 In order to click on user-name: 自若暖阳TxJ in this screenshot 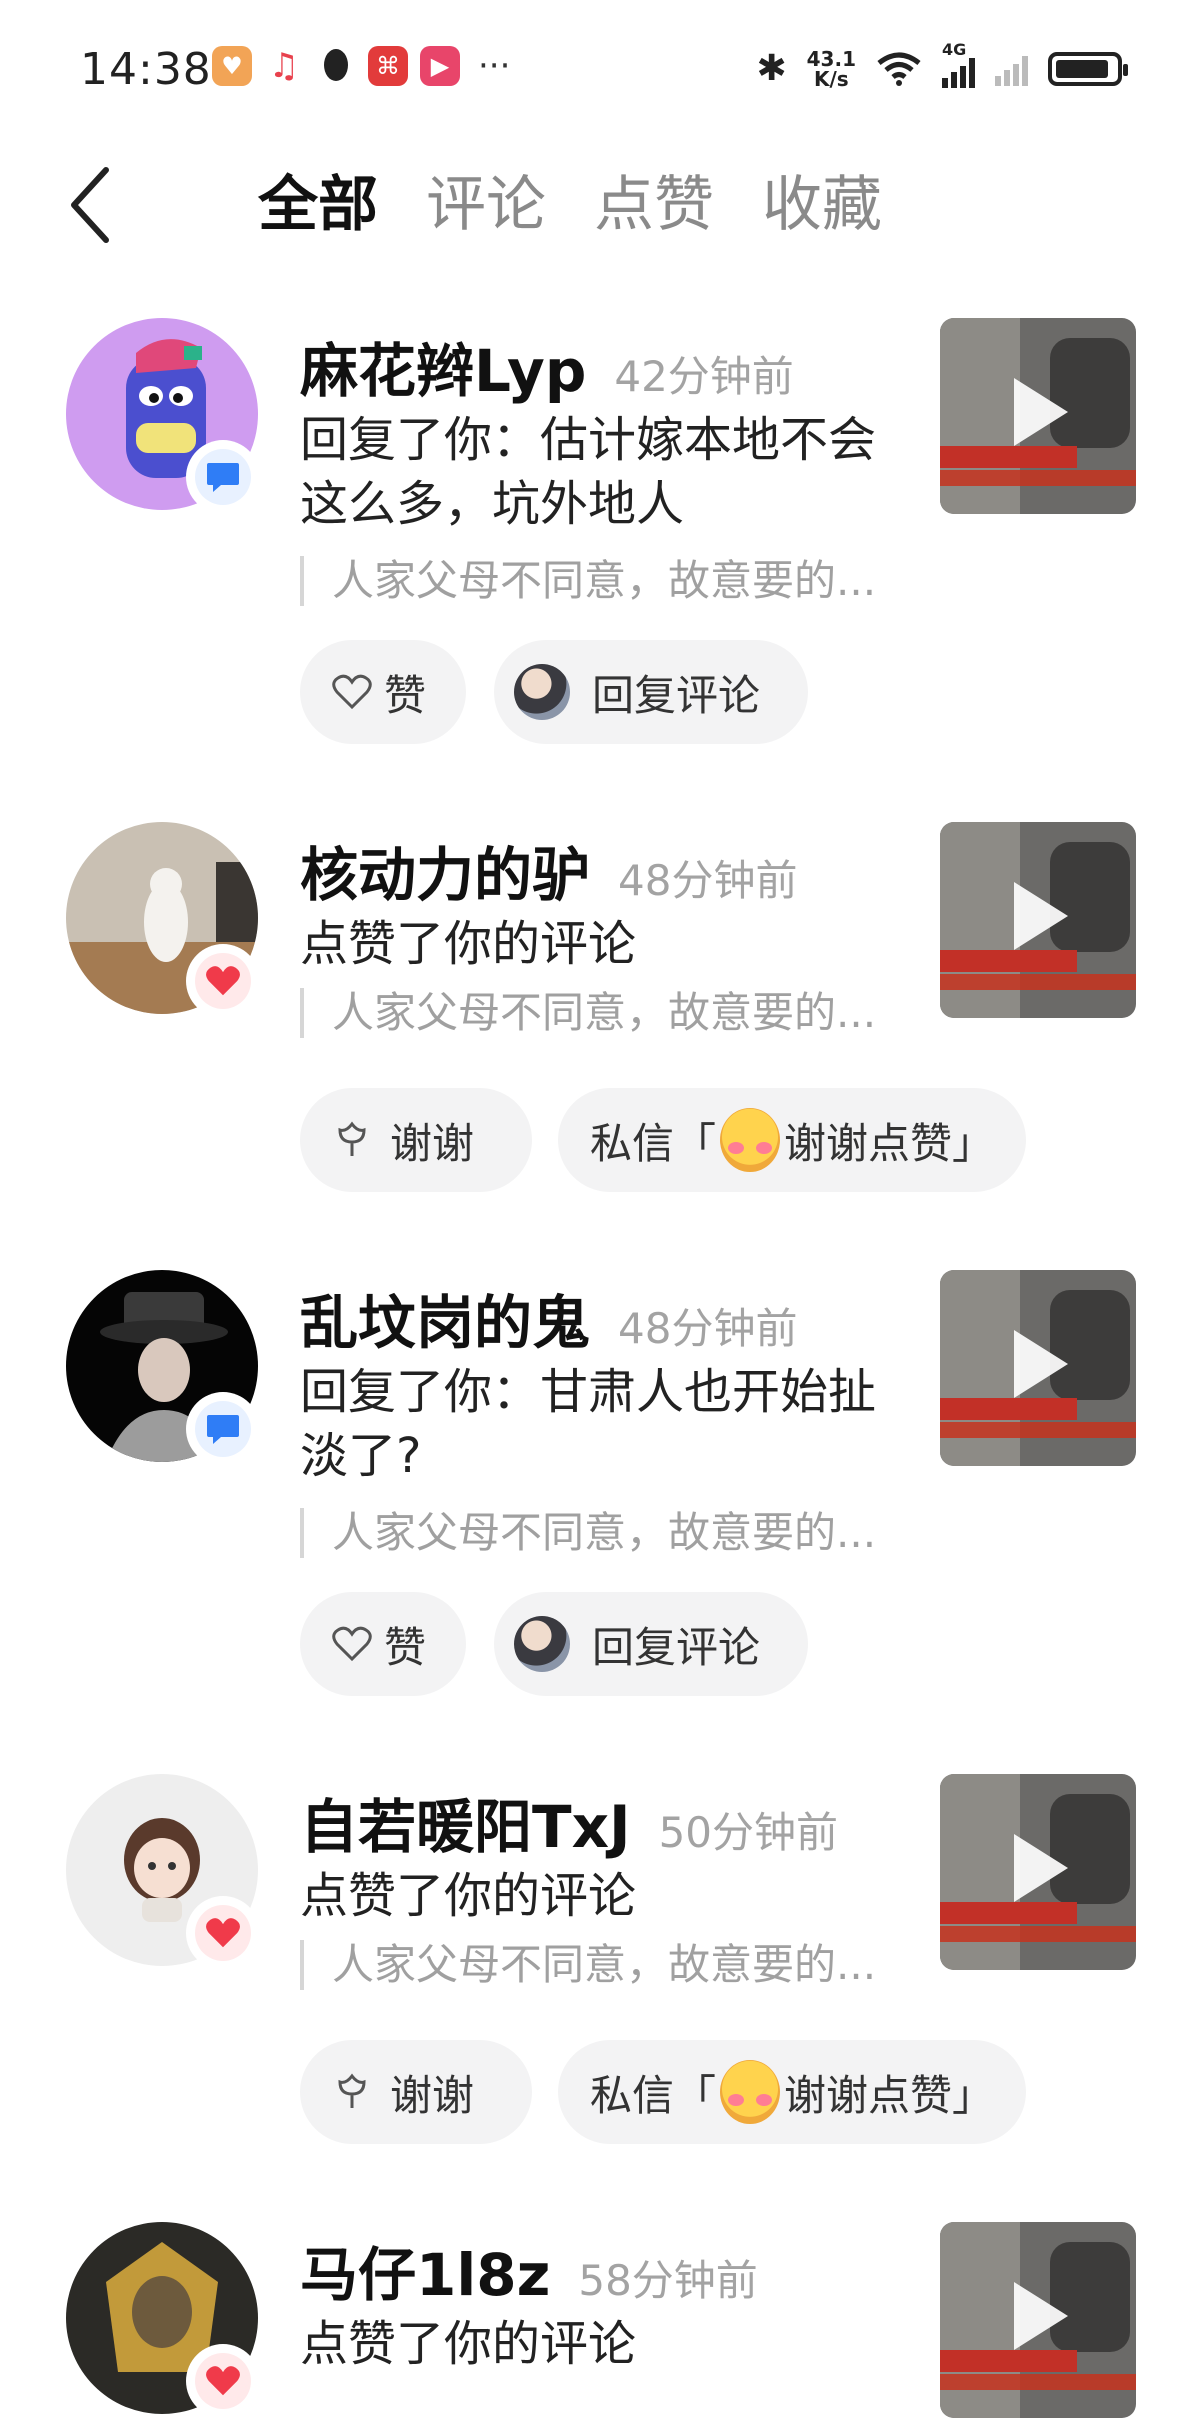, I will do `click(465, 1822)`.